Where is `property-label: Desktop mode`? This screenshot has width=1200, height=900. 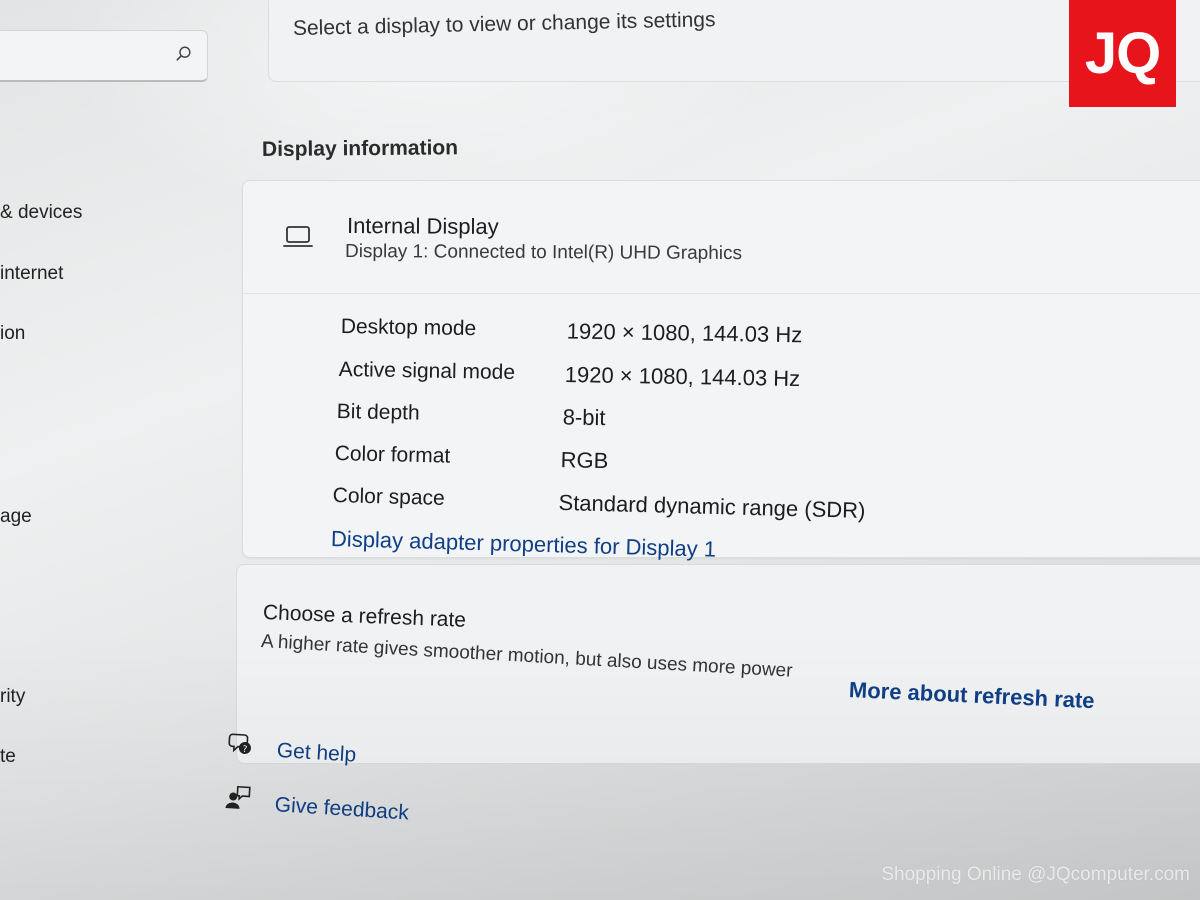 property-label: Desktop mode is located at coordinates (408, 328).